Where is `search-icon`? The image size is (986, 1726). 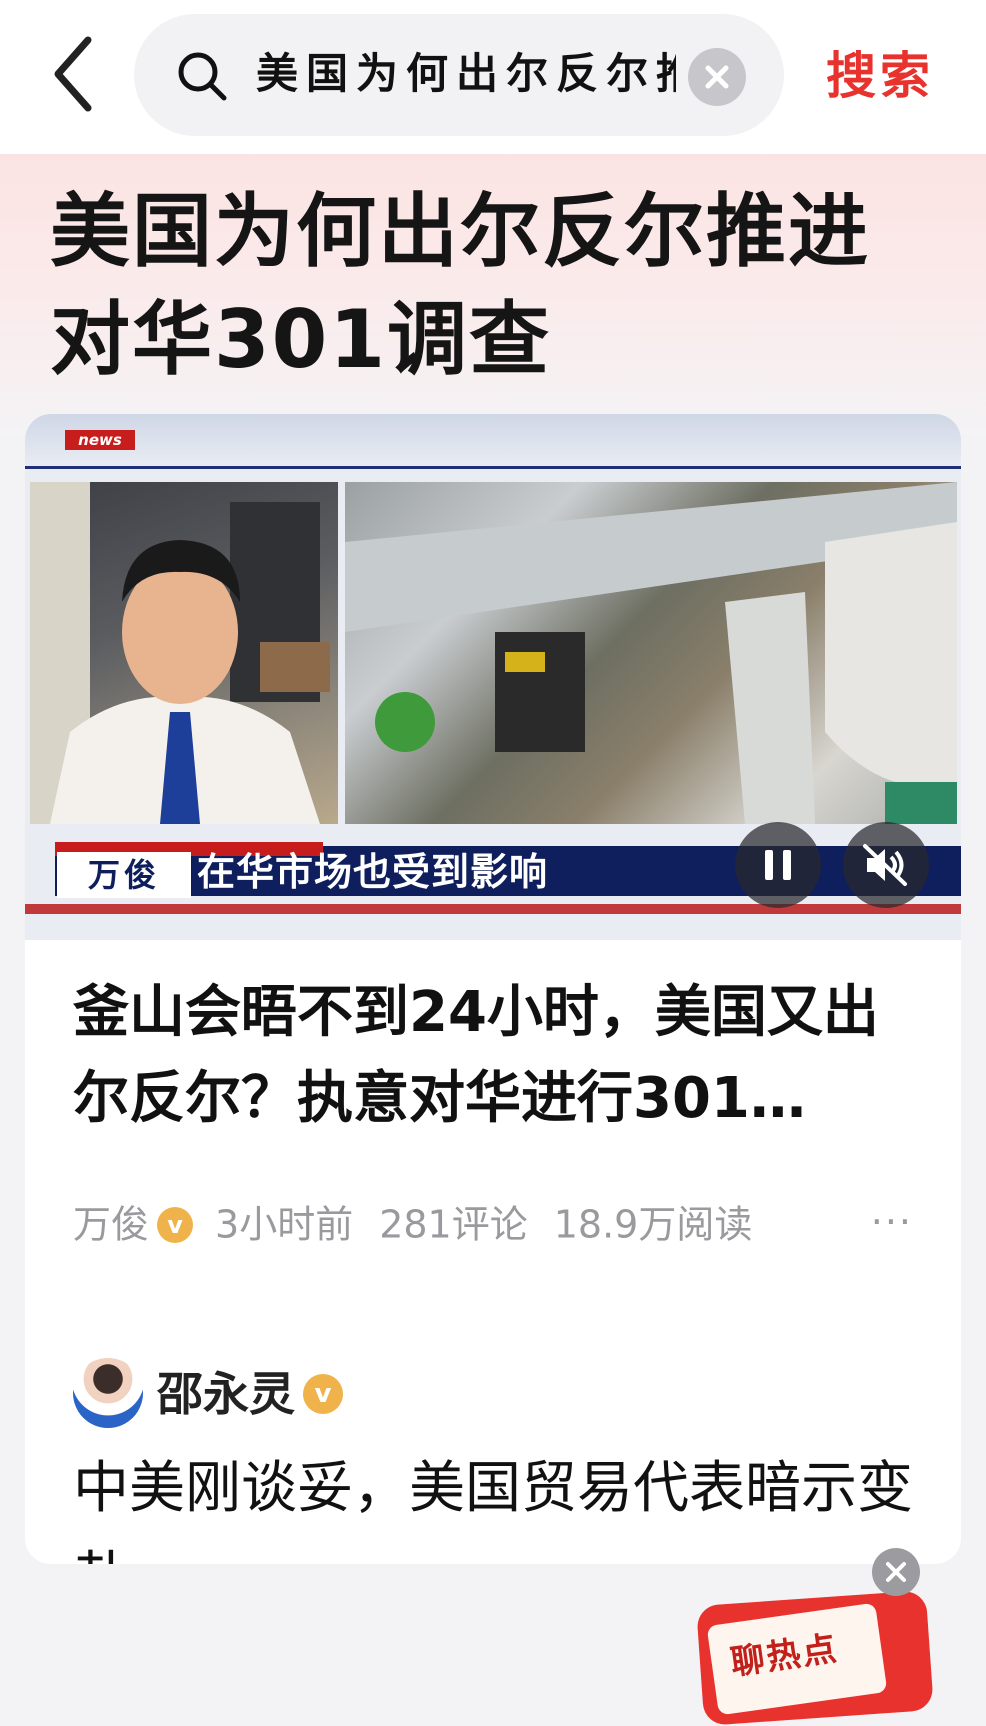 search-icon is located at coordinates (202, 76).